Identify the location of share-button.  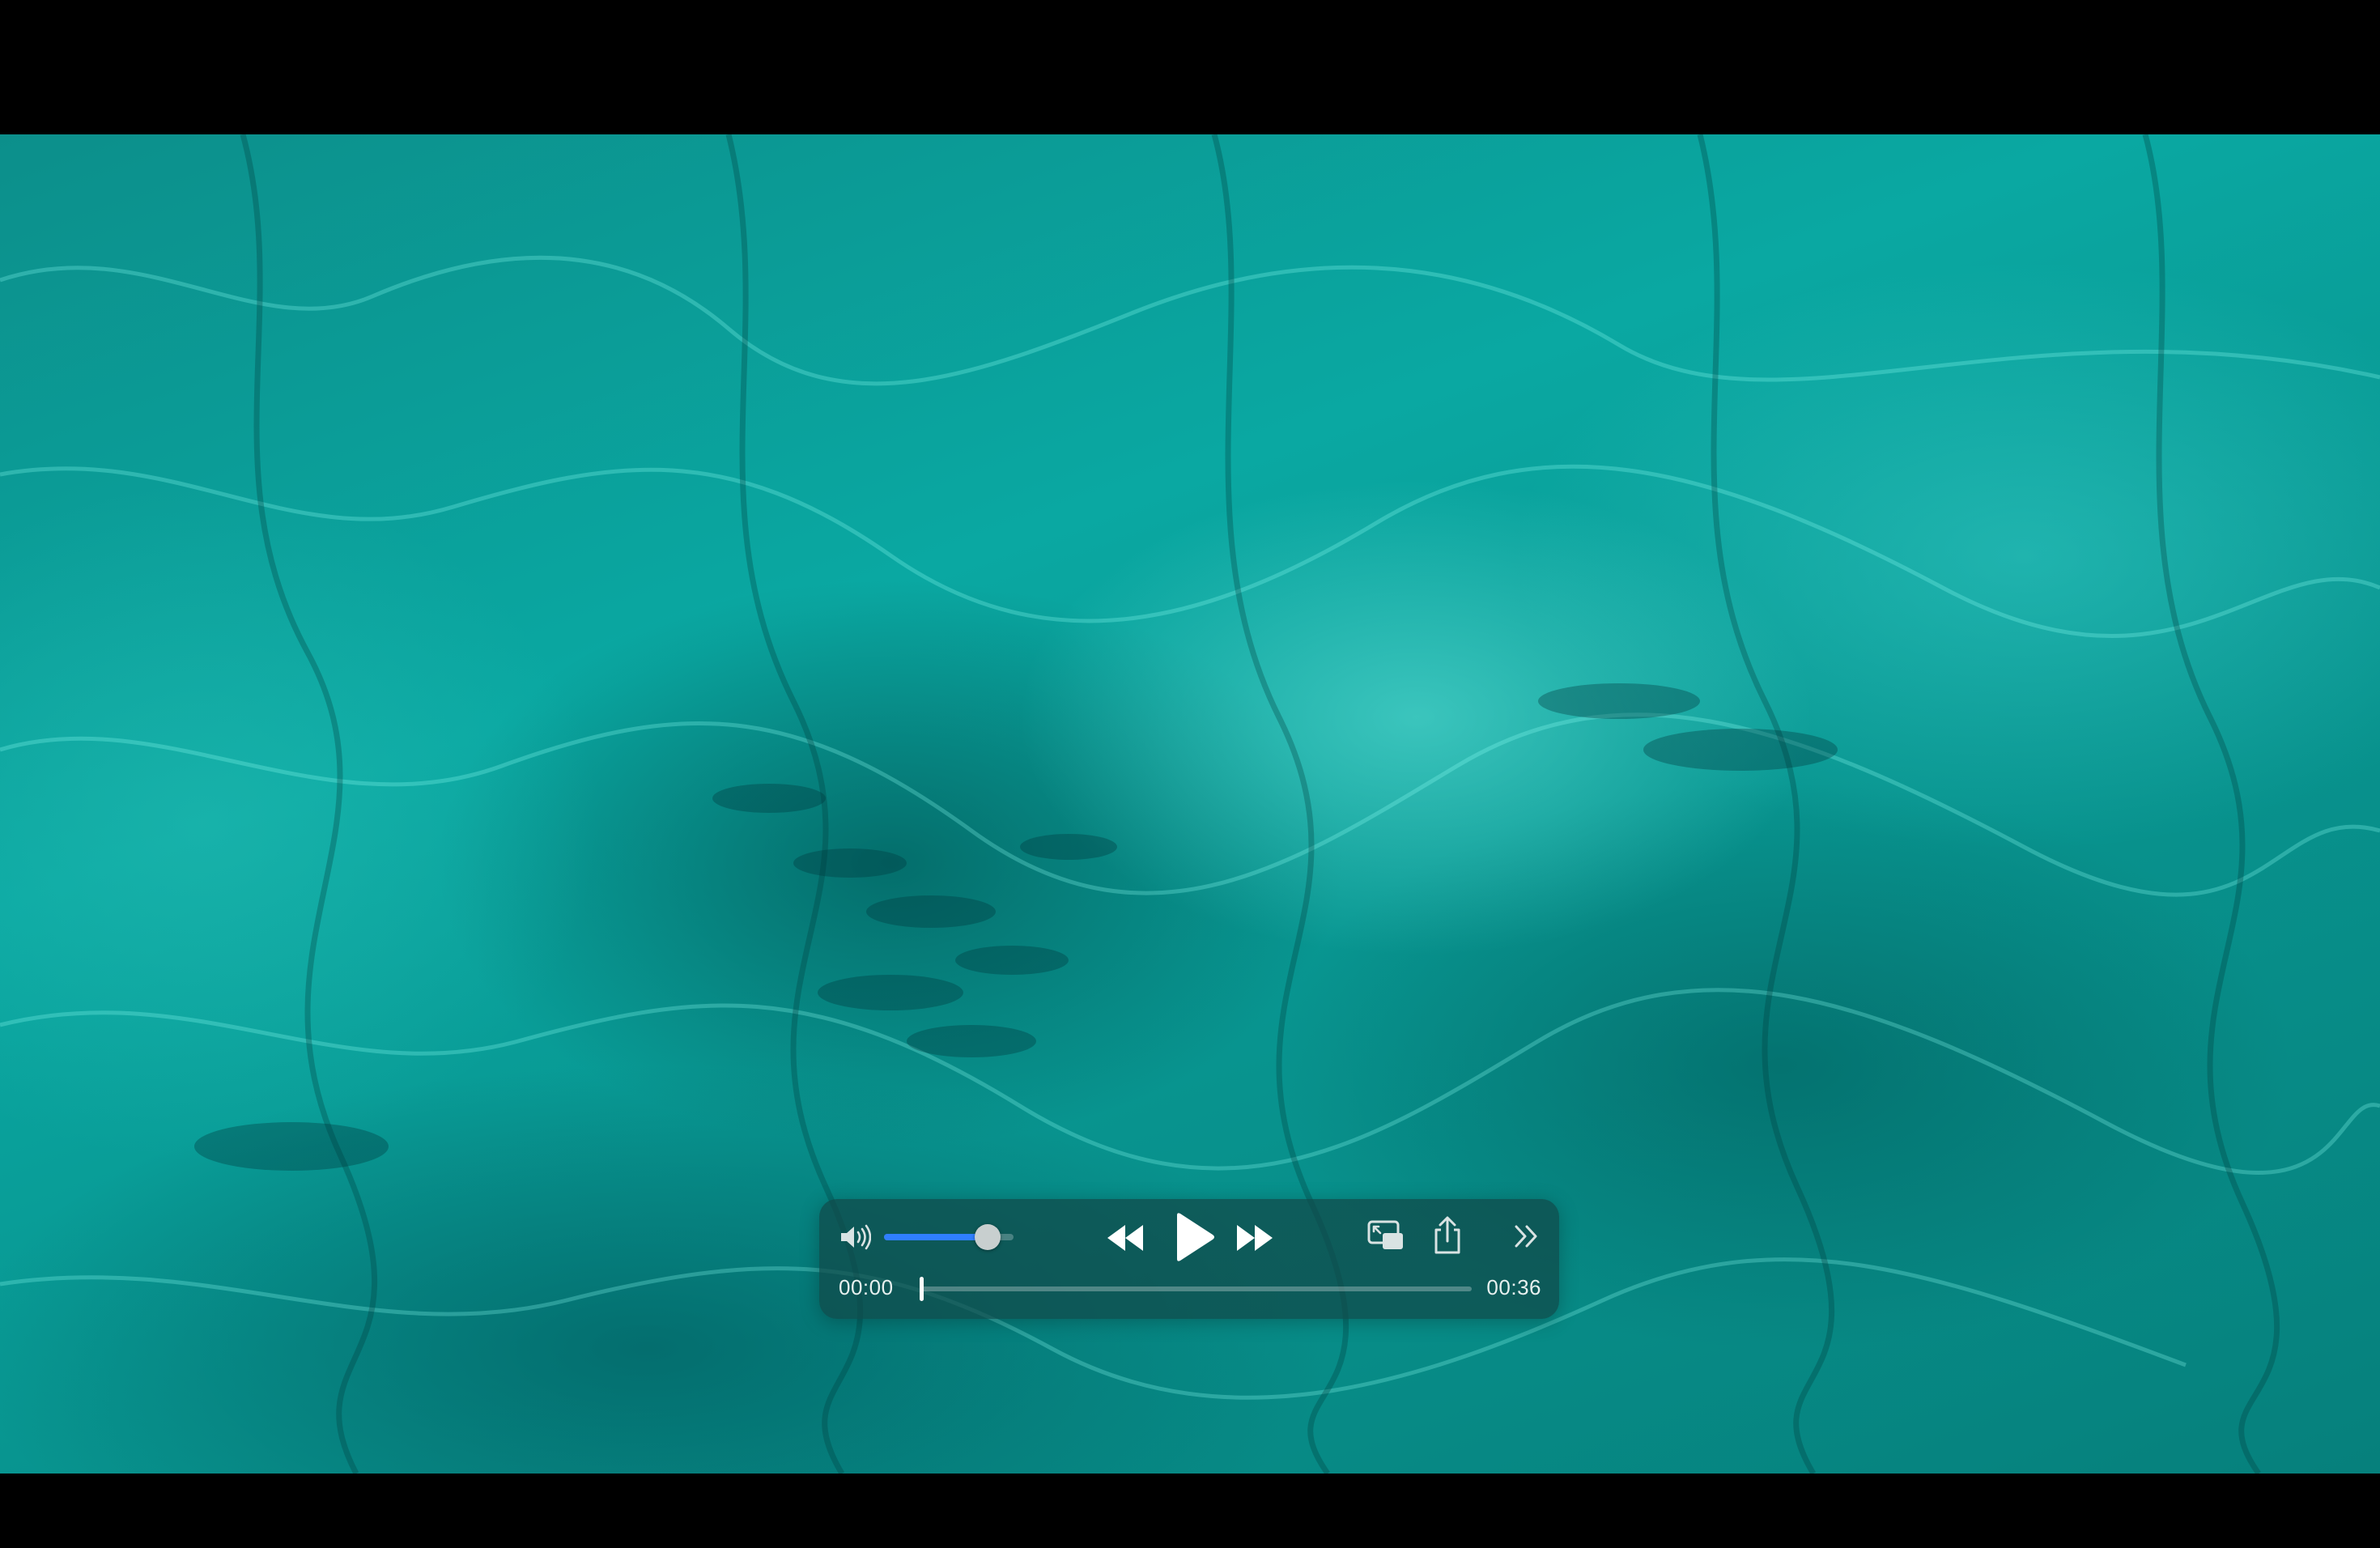
(1448, 1235).